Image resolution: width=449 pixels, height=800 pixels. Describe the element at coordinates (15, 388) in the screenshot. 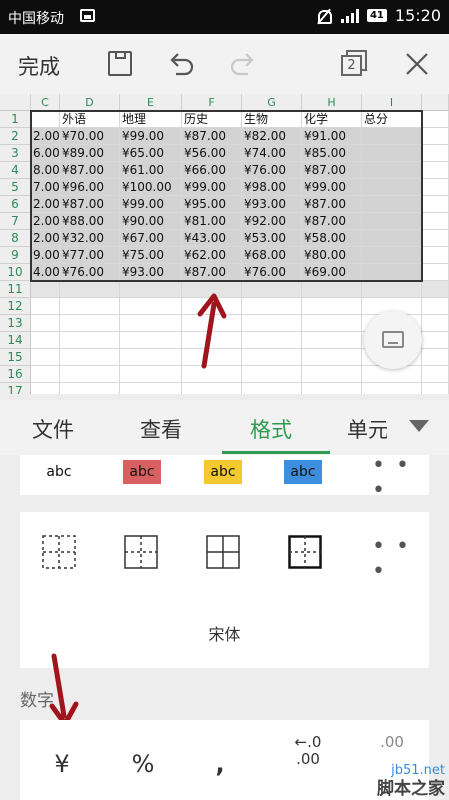

I see `row-header: 17` at that location.